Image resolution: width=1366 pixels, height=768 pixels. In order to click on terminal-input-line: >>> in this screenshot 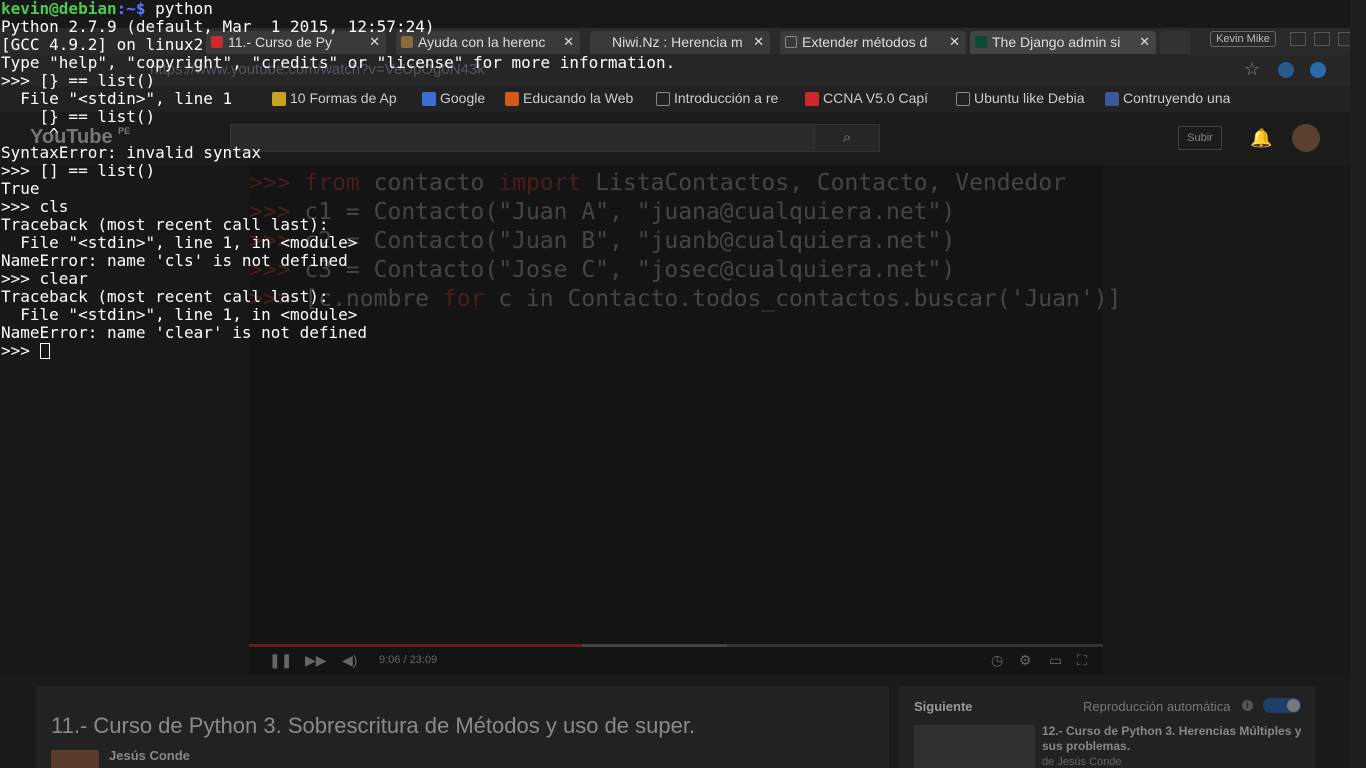, I will do `click(25, 351)`.